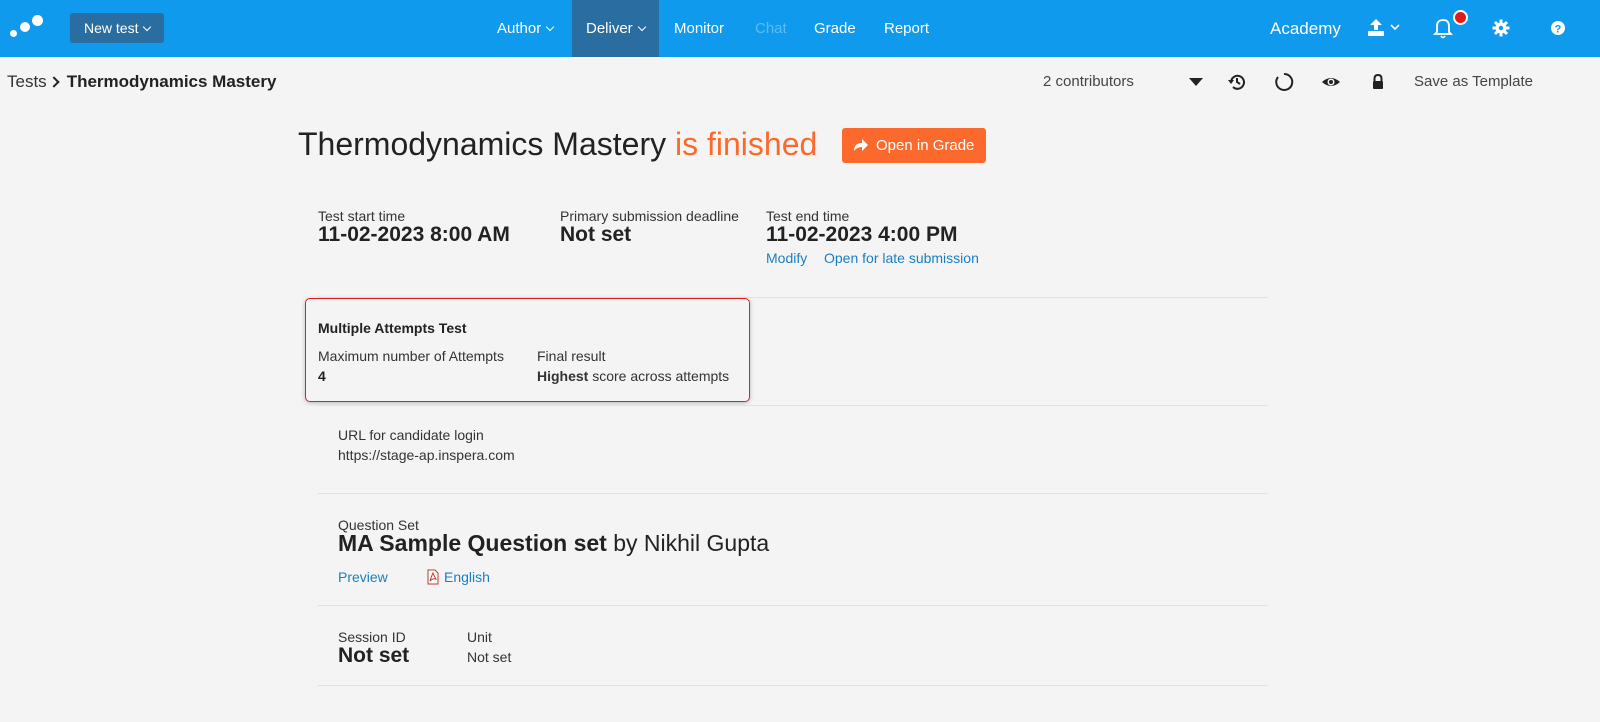  I want to click on lock-icon, so click(1378, 81).